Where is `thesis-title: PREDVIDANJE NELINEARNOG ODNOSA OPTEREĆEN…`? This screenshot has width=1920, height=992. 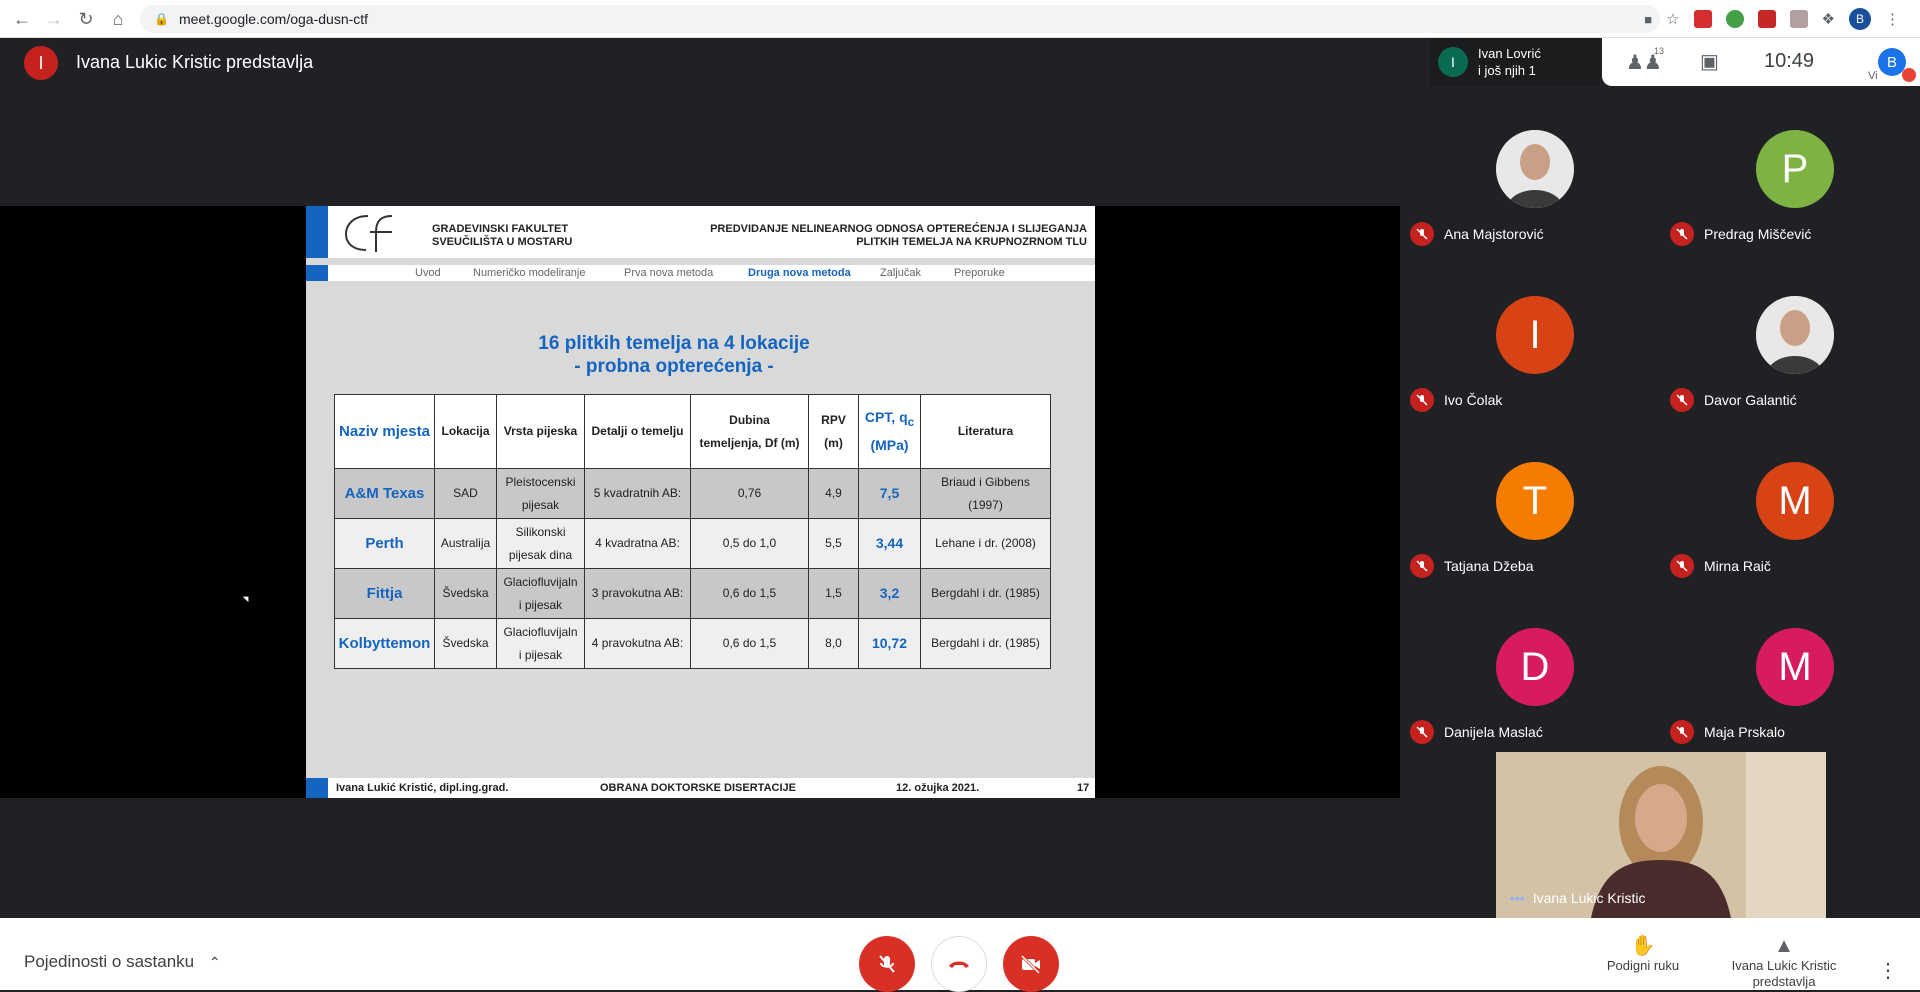 thesis-title: PREDVIDANJE NELINEARNOG ODNOSA OPTEREĆEN… is located at coordinates (898, 236).